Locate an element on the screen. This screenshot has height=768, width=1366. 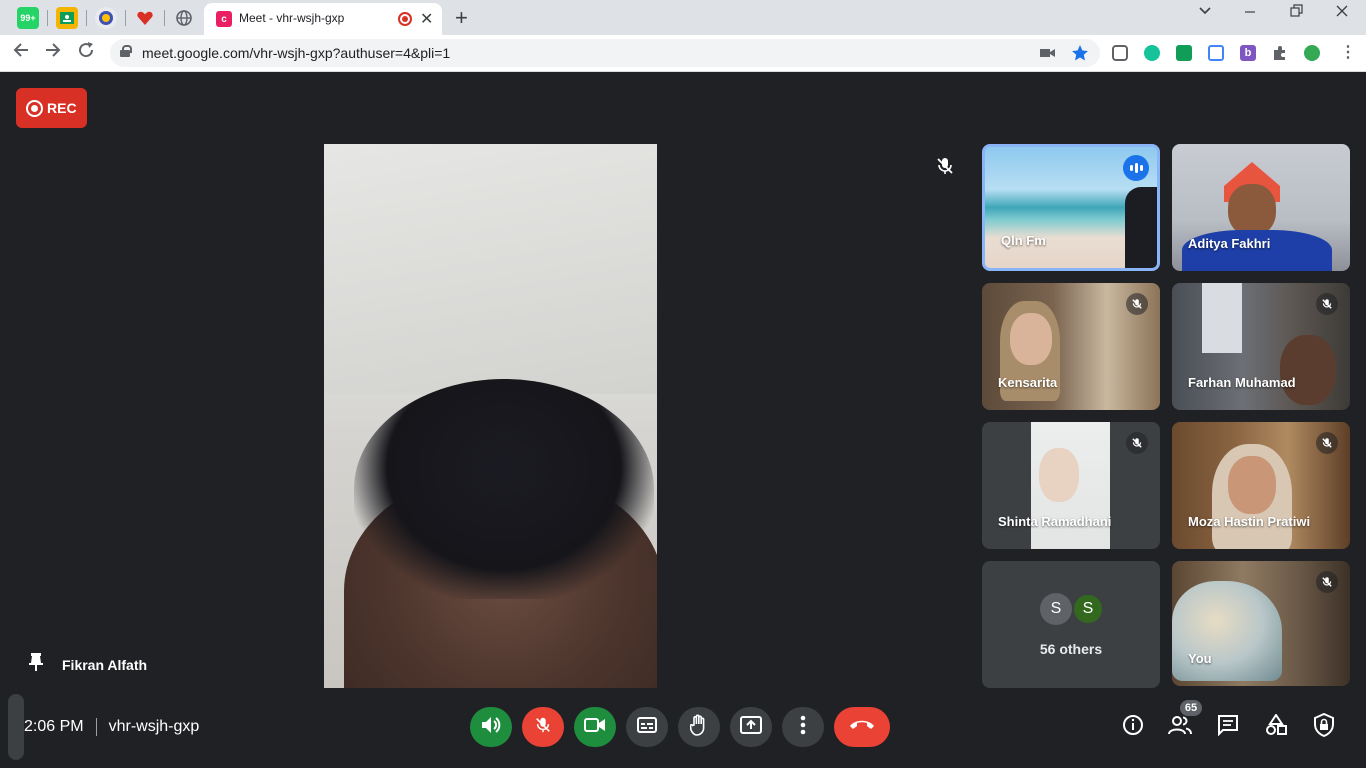
main-muted-mic-icon is located at coordinates (945, 168).